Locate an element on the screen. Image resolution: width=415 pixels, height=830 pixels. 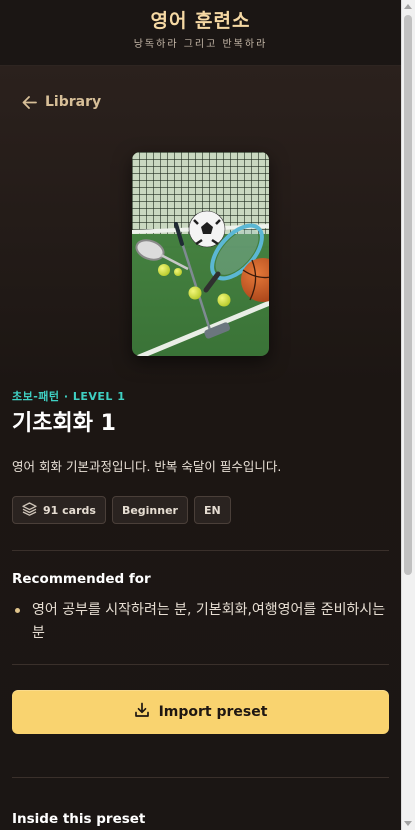
preset-cover-image is located at coordinates (200, 254).